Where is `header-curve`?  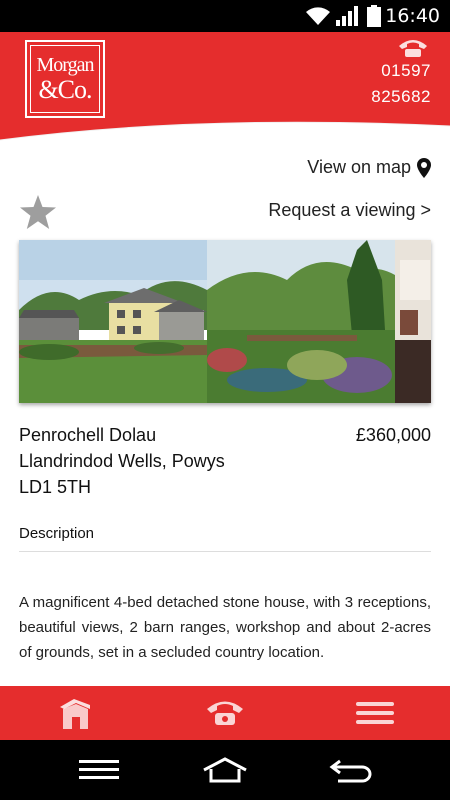
header-curve is located at coordinates (225, 134).